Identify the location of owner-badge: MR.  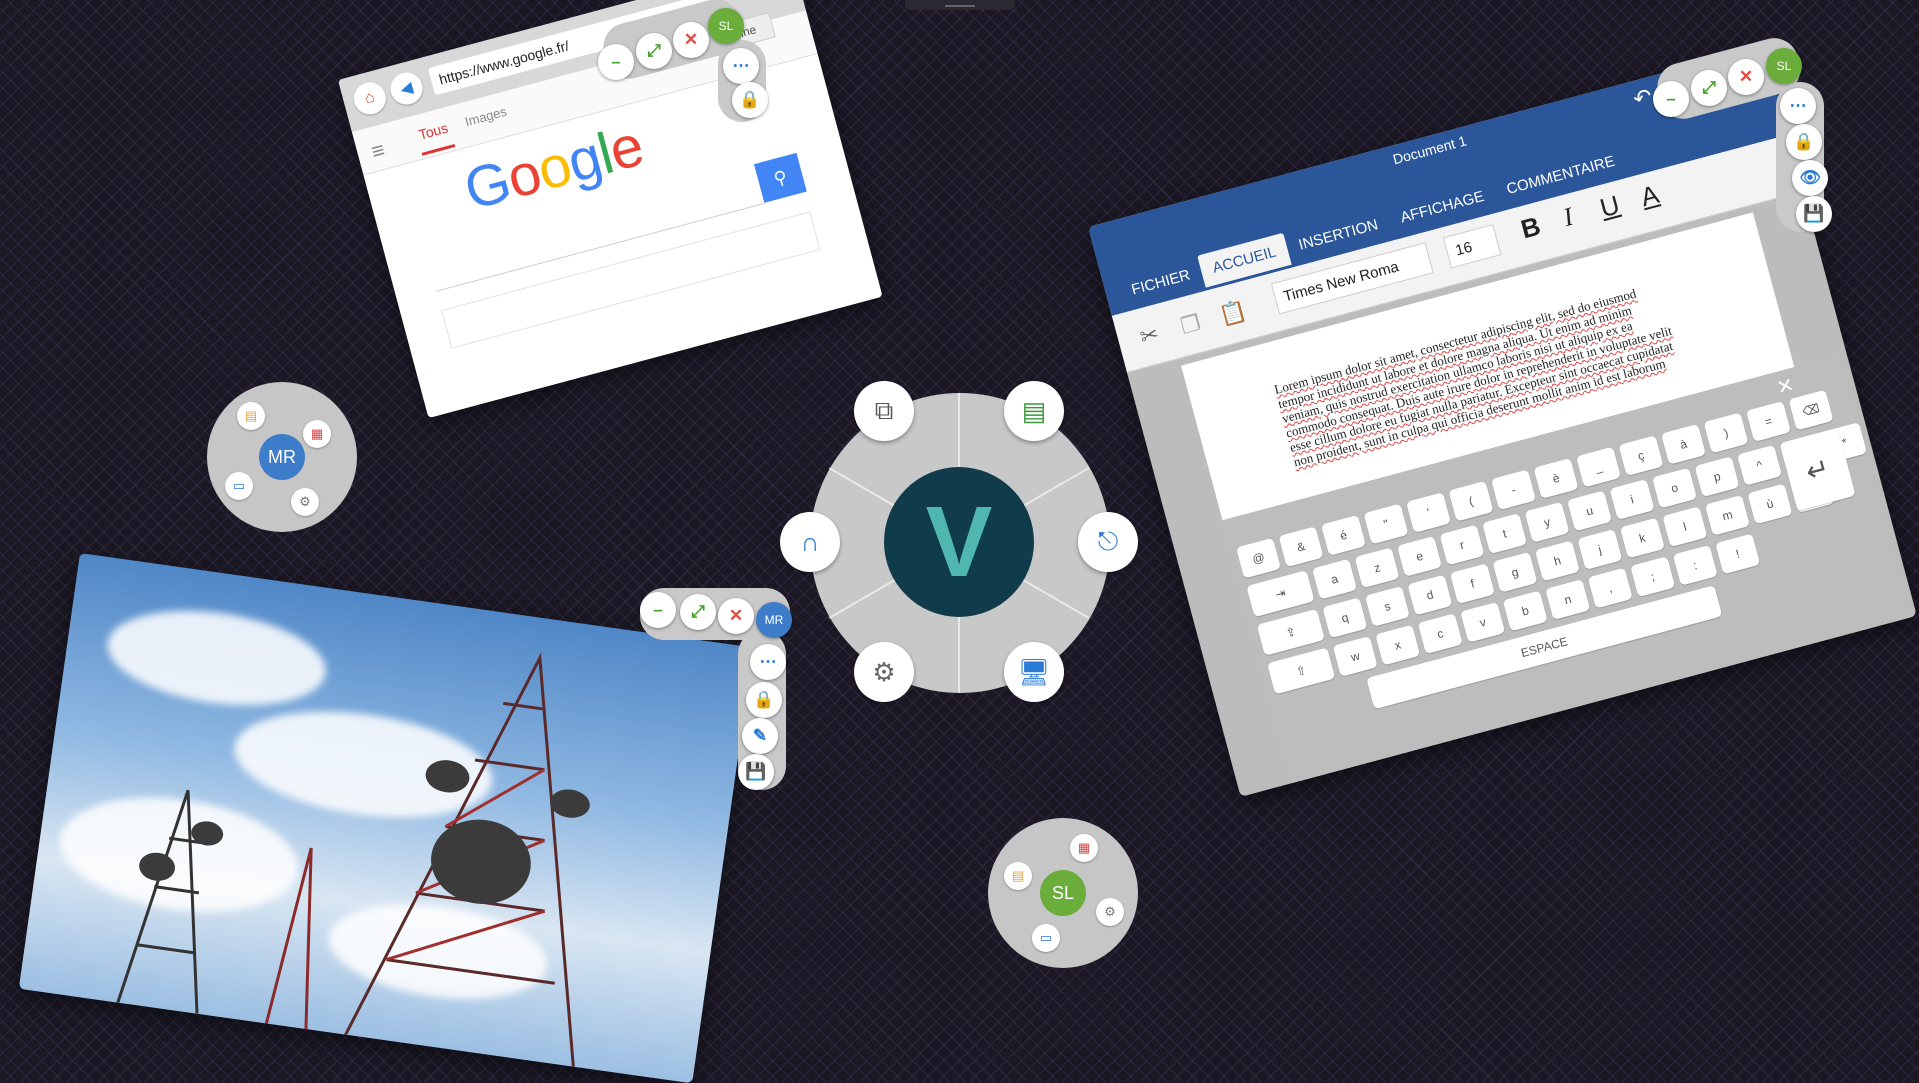
(774, 620).